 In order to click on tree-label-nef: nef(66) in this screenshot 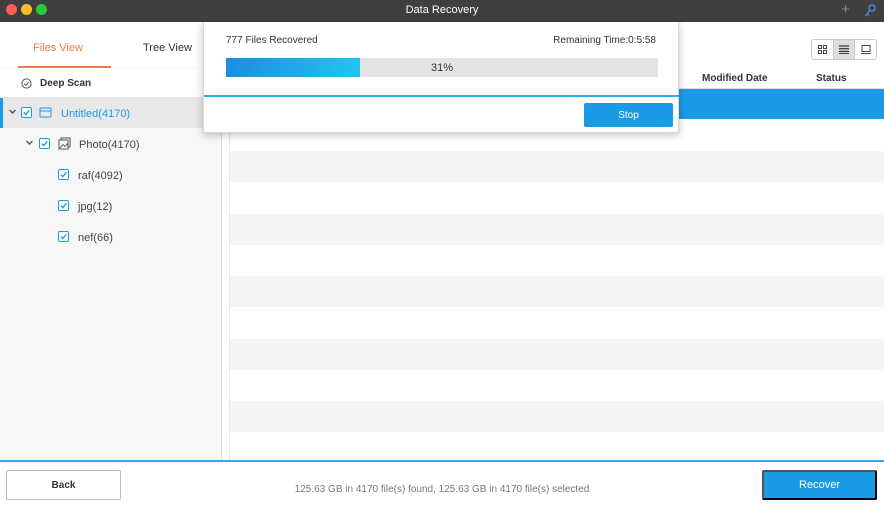, I will do `click(95, 238)`.